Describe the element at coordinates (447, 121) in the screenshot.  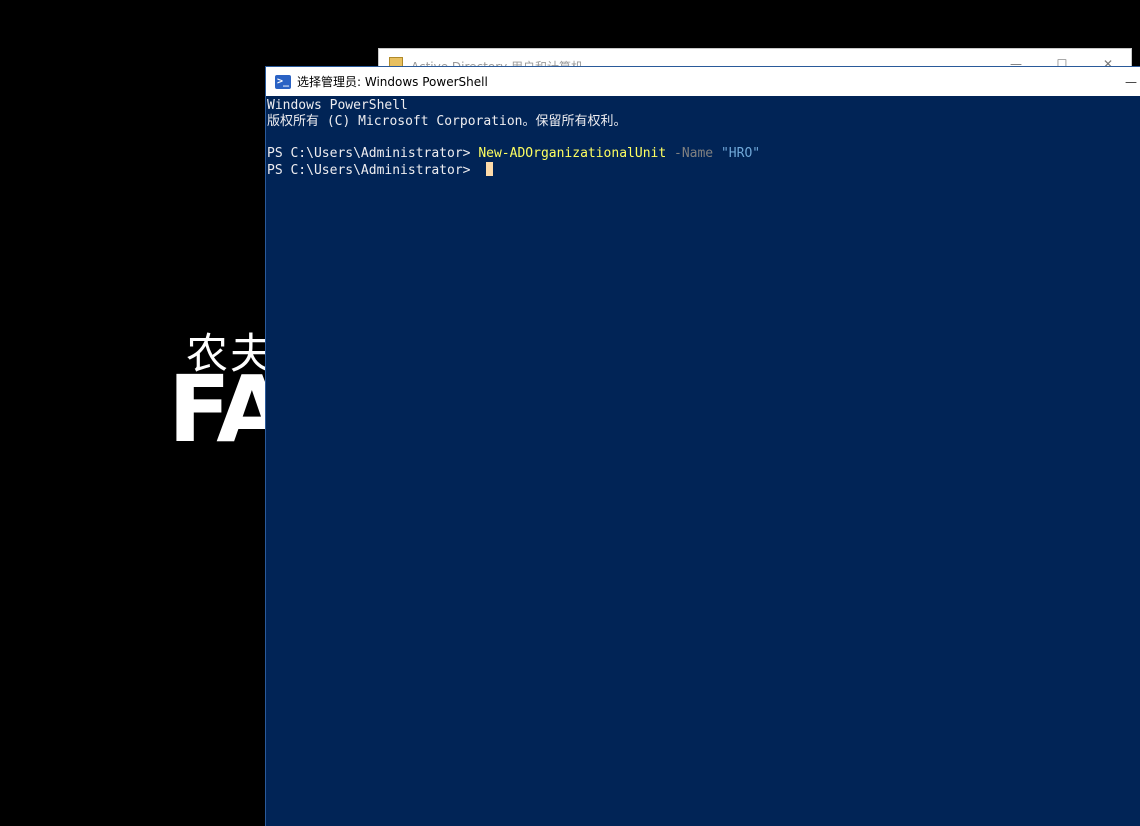
I see `console-header-line-2: 版权所有 (C) Microsoft Corporation。保留所有权利。` at that location.